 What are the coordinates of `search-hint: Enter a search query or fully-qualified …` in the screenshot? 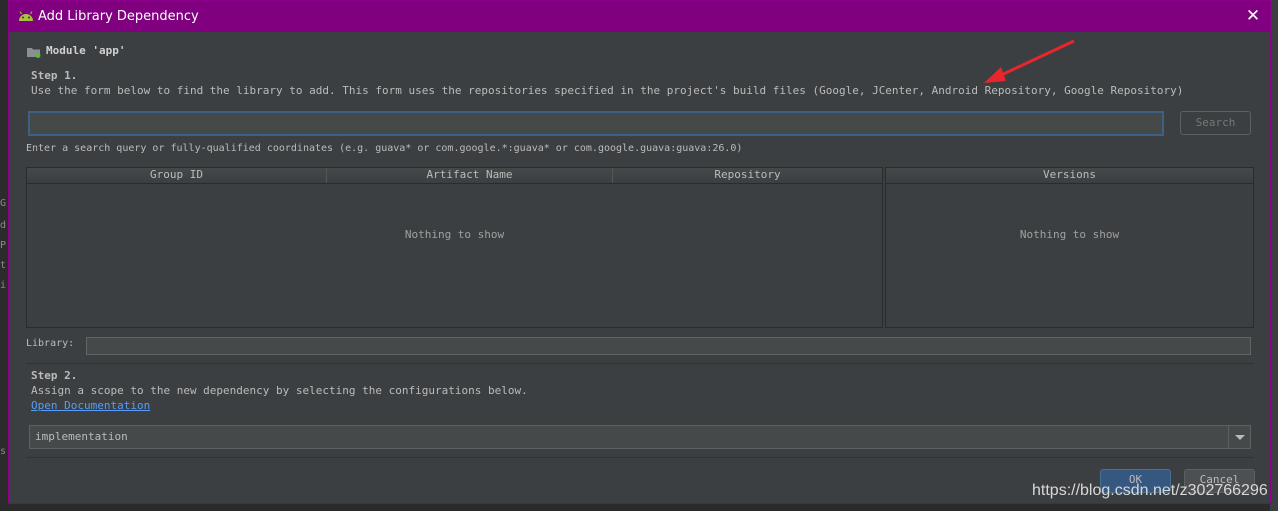 It's located at (384, 148).